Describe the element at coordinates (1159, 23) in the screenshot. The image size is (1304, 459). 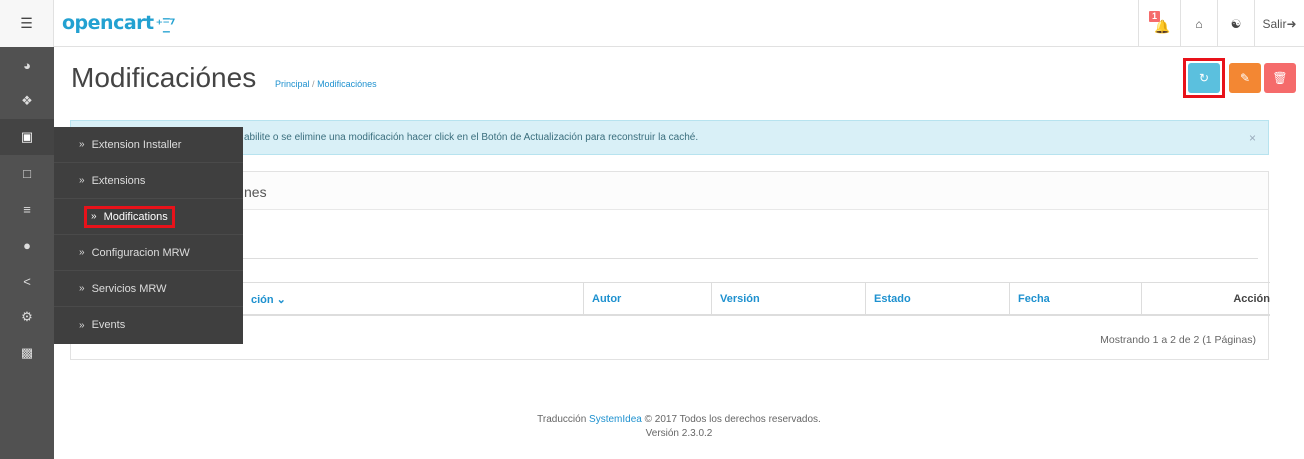
I see `notifications-button: 1 🔔` at that location.